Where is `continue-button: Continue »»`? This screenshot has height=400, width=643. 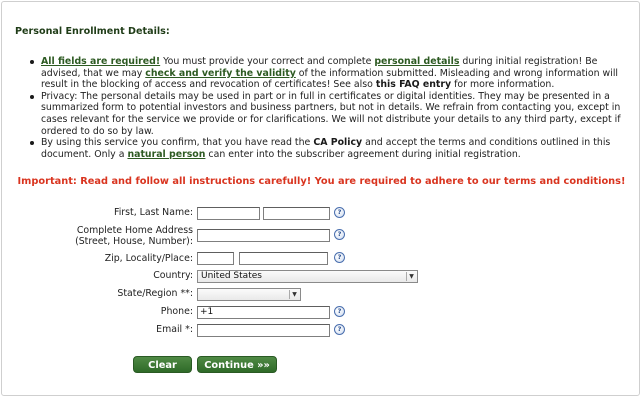
continue-button: Continue »» is located at coordinates (237, 364).